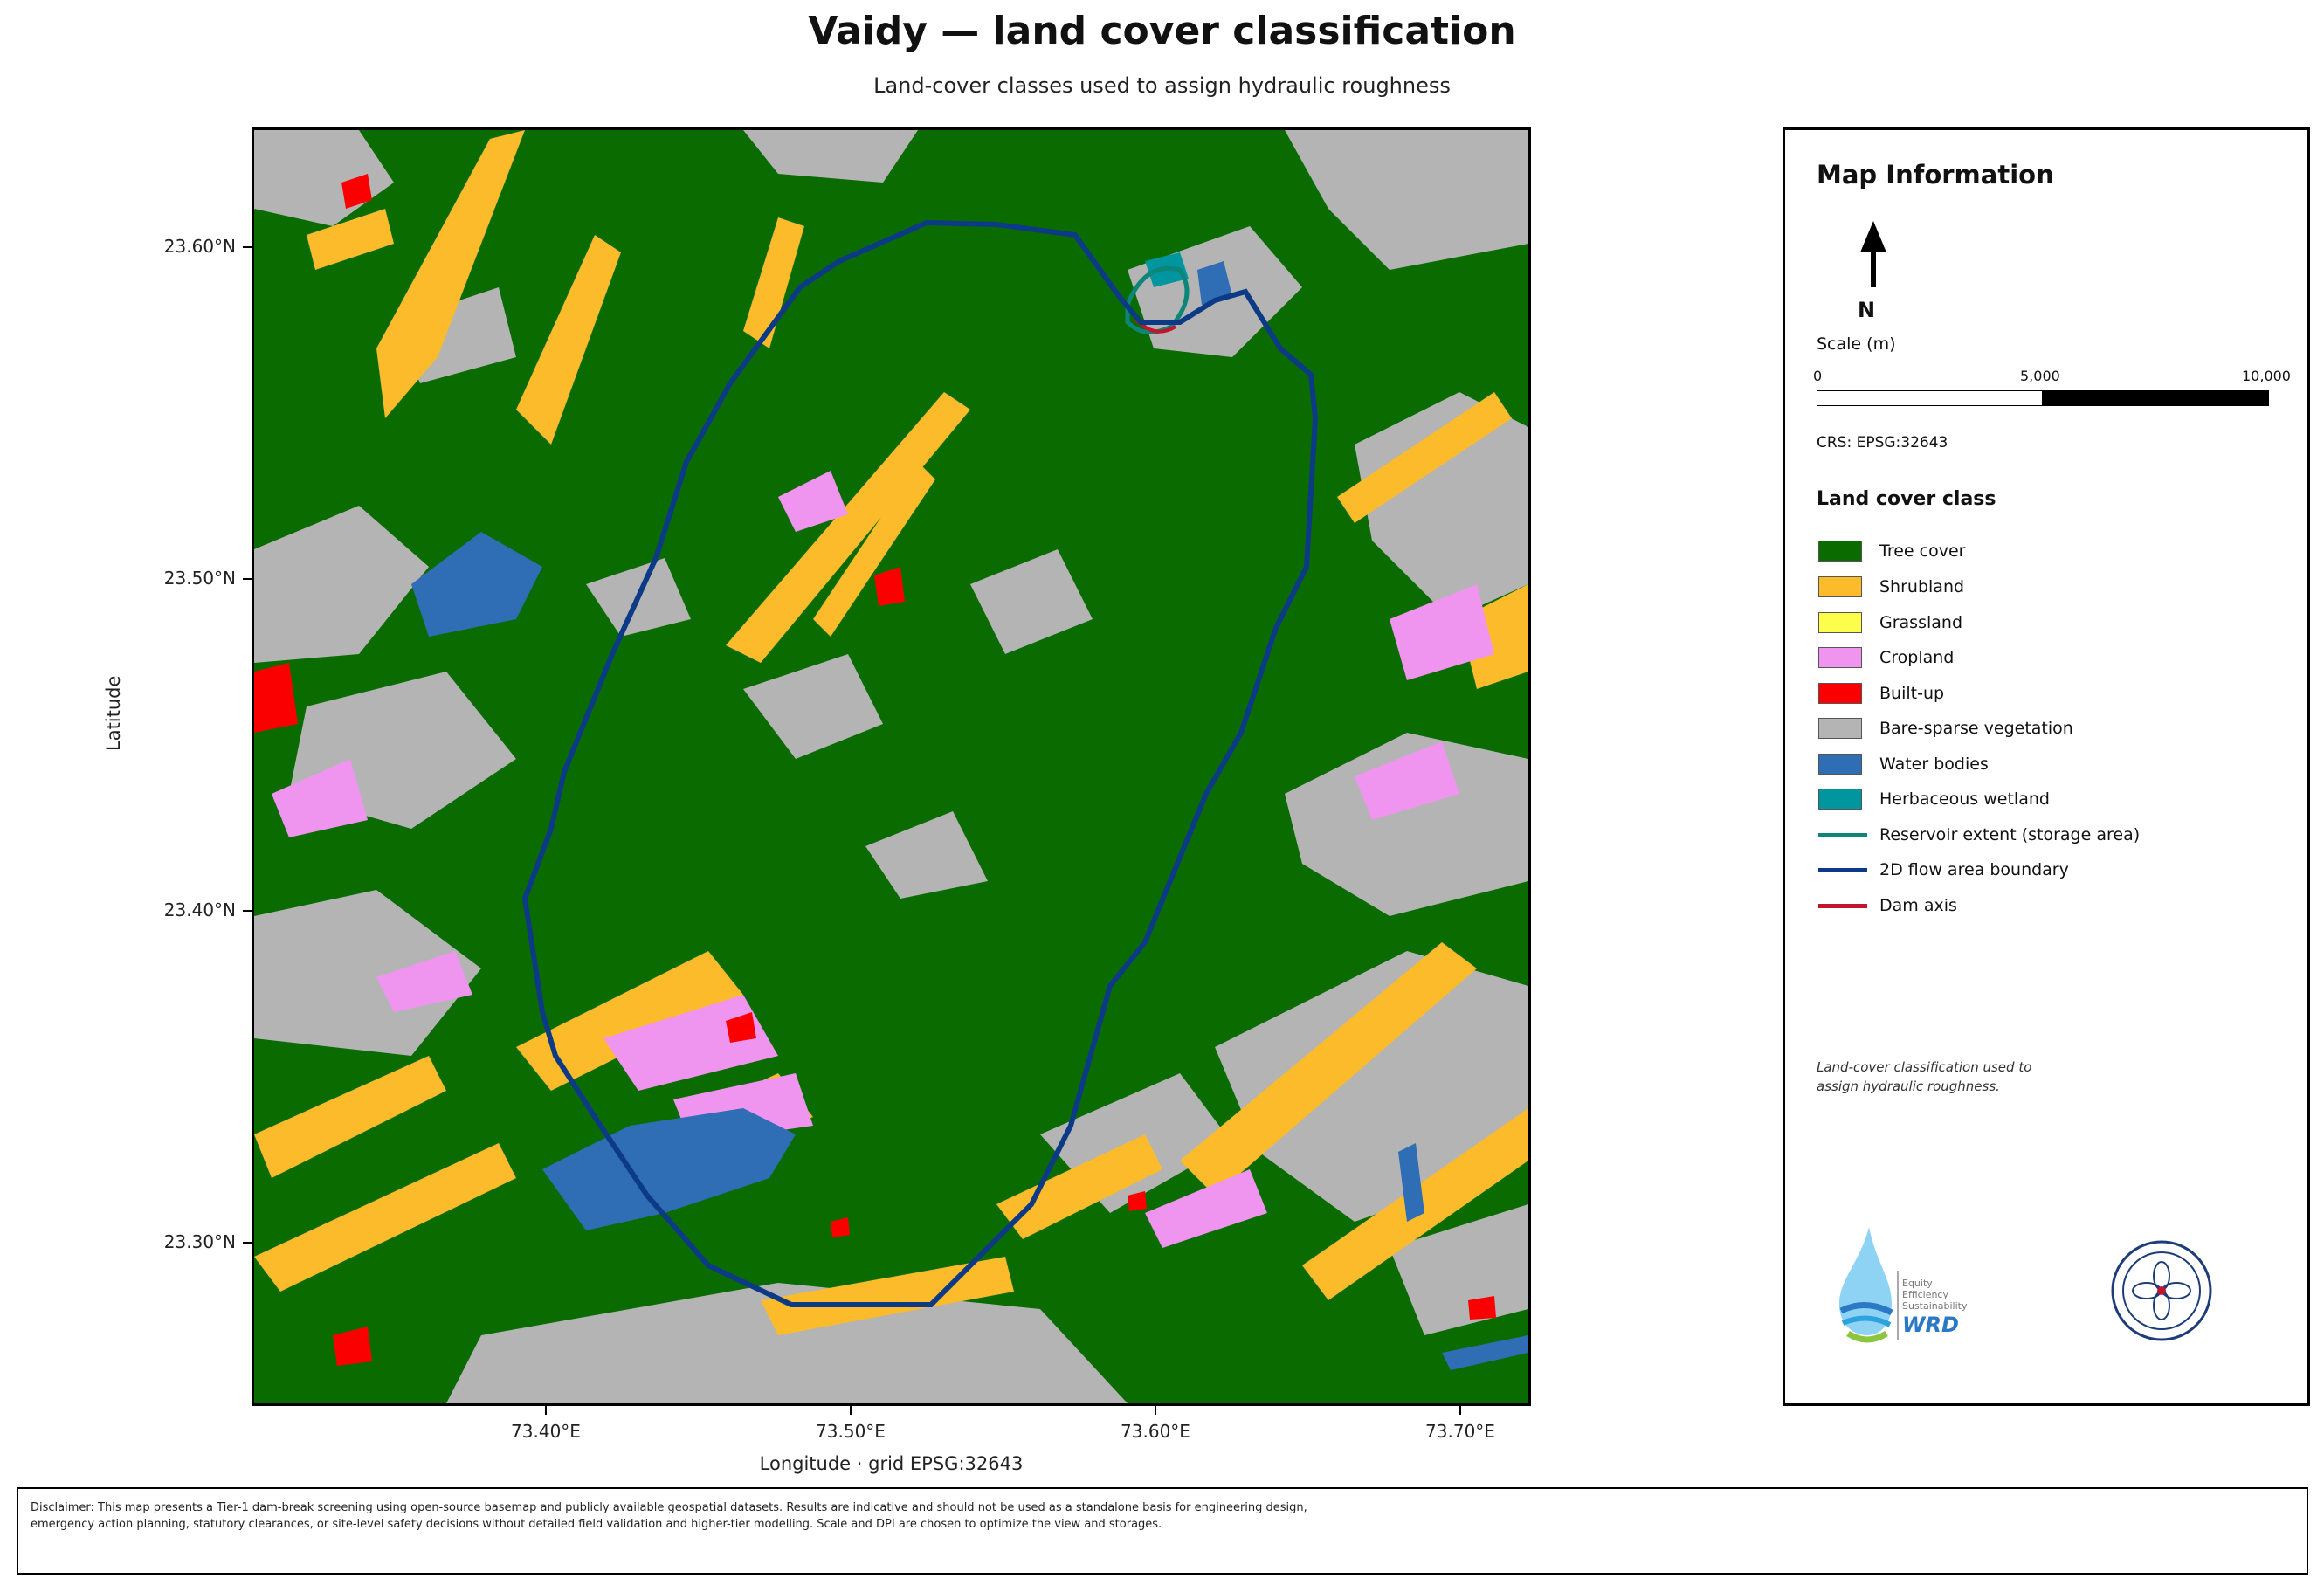 This screenshot has width=2324, height=1592. Describe the element at coordinates (1155, 1432) in the screenshot. I see `x-tick-label: 73.60°E` at that location.